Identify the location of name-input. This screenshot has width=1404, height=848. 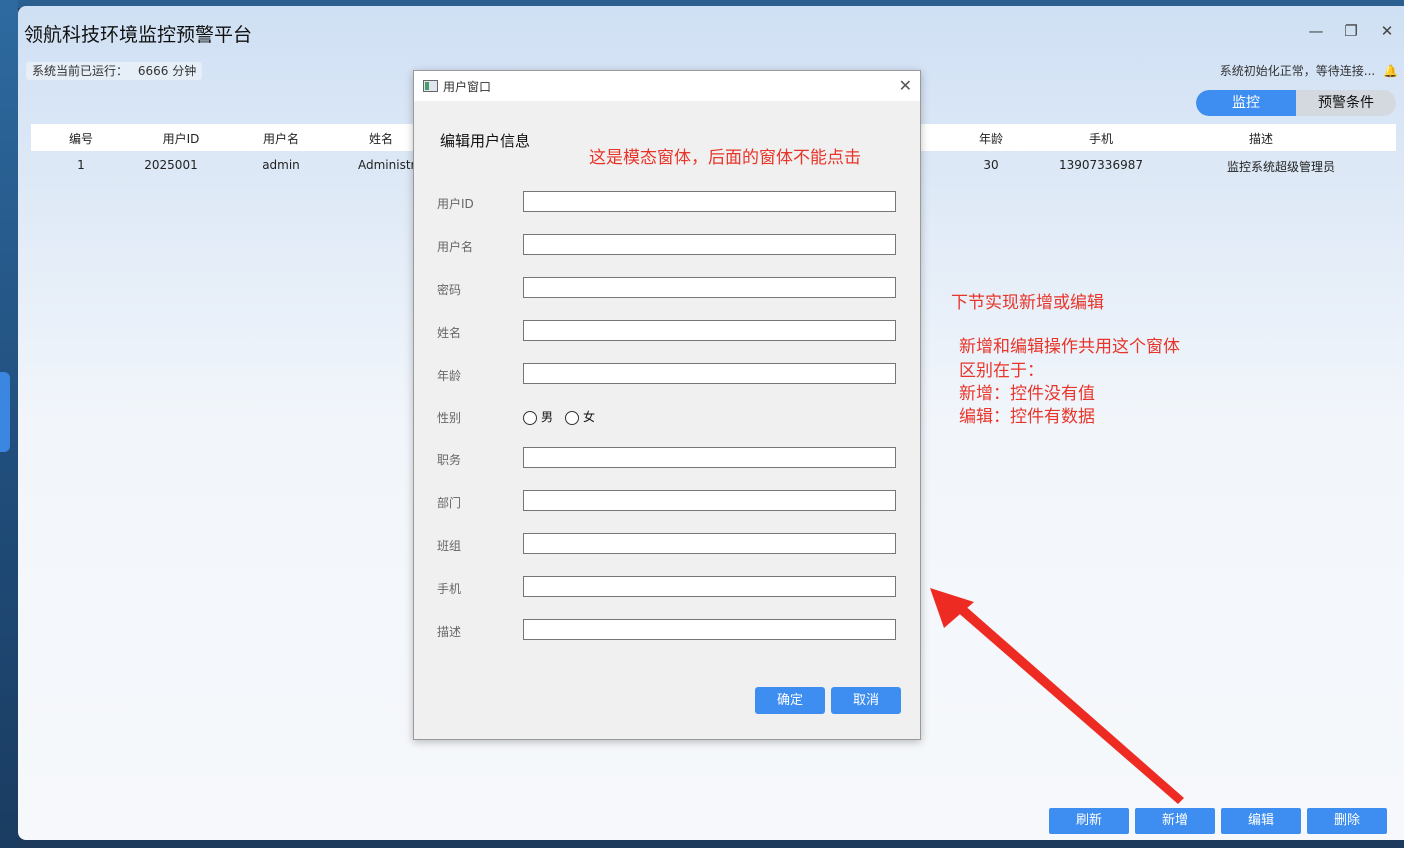
(709, 330).